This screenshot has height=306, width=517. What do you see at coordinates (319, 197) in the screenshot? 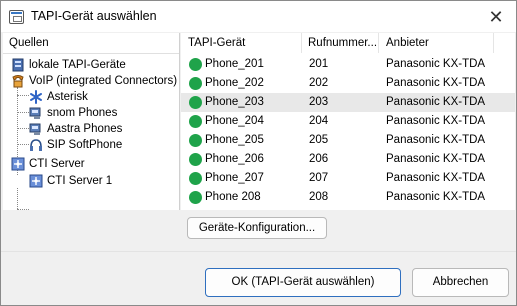
I see `device-number-cell: 208` at bounding box center [319, 197].